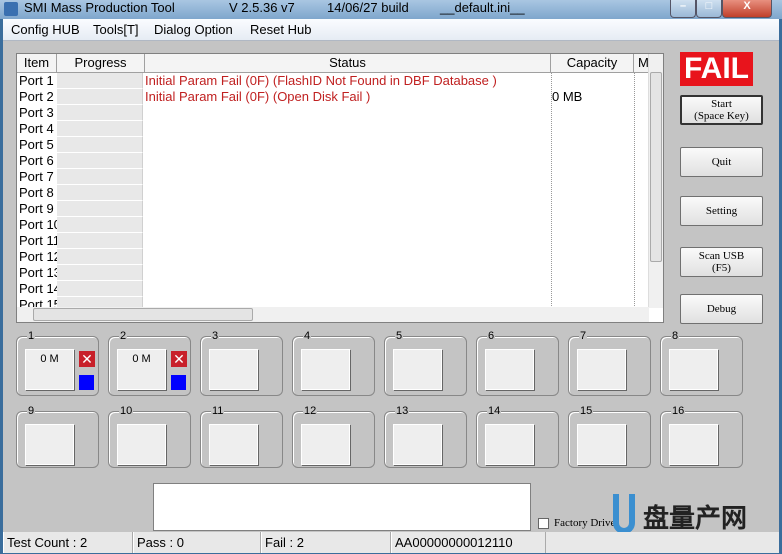 Image resolution: width=782 pixels, height=554 pixels. What do you see at coordinates (307, 336) in the screenshot?
I see `port-number: 4` at bounding box center [307, 336].